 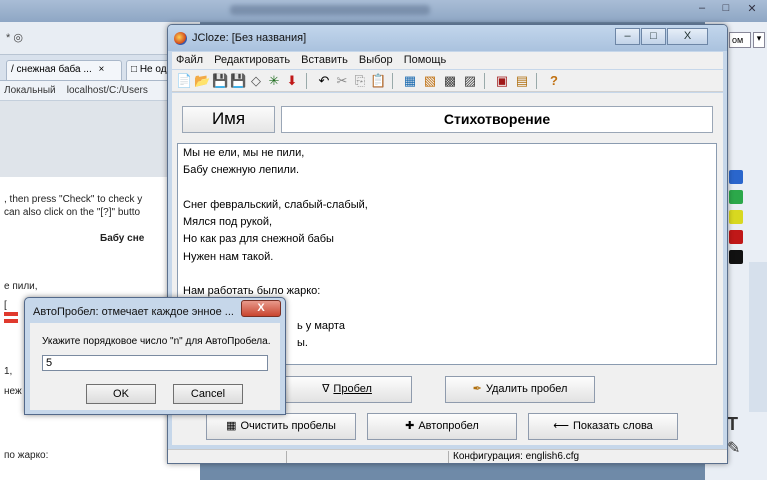 I want to click on poem-fragment-1: е пили,, so click(x=21, y=286).